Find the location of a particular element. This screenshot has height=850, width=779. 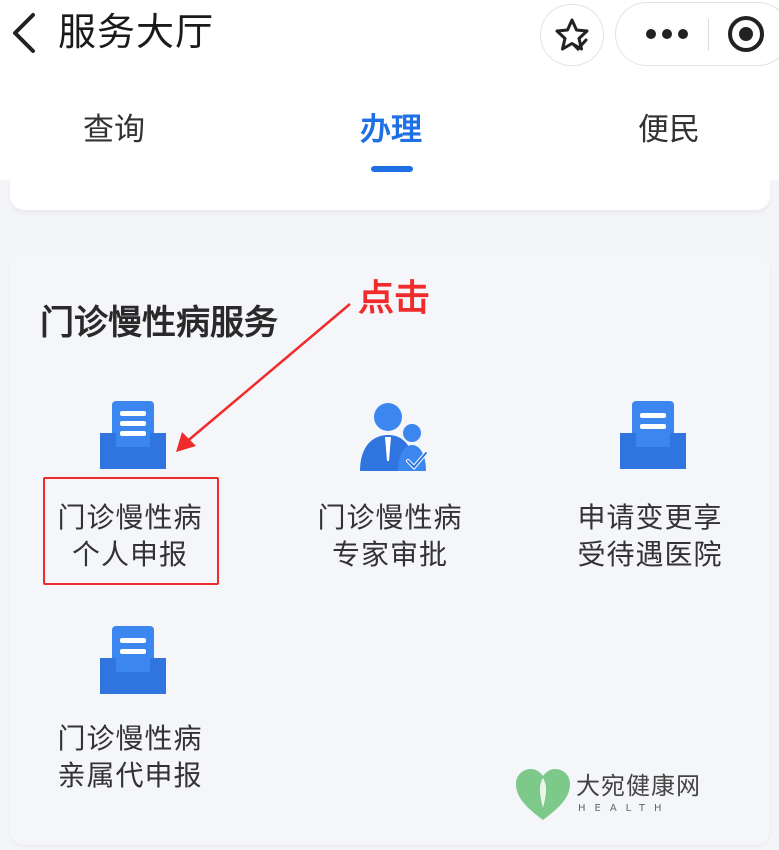

service-item-change-hospital: 申请变更享 受待遇医院 is located at coordinates (650, 490).